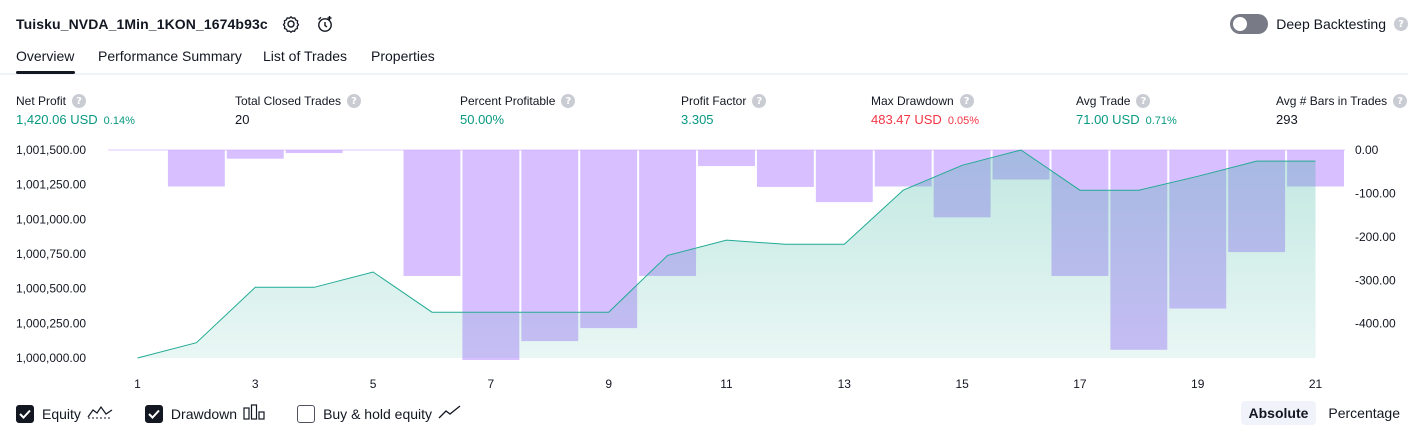 This screenshot has width=1424, height=438. Describe the element at coordinates (482, 119) in the screenshot. I see `metric-value-text: 50.00%` at that location.